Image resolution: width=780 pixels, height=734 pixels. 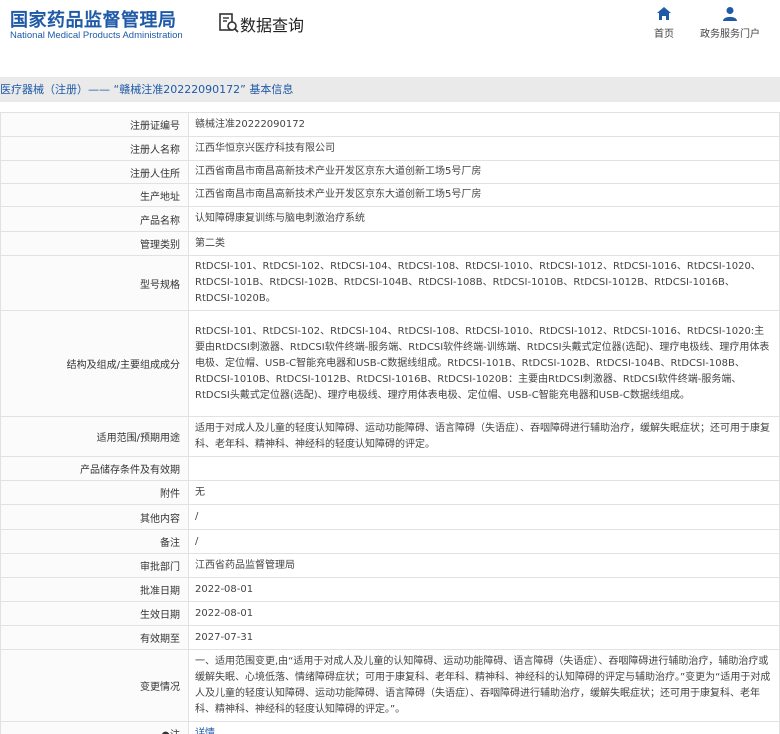 I want to click on user-icon, so click(x=730, y=14).